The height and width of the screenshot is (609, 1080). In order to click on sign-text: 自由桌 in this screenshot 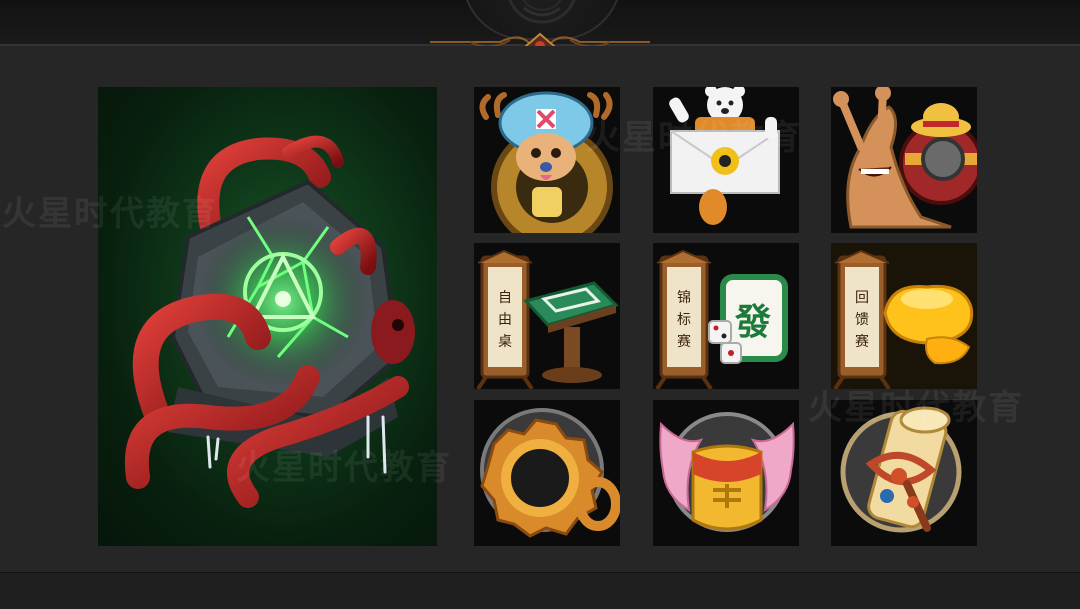, I will do `click(505, 320)`.